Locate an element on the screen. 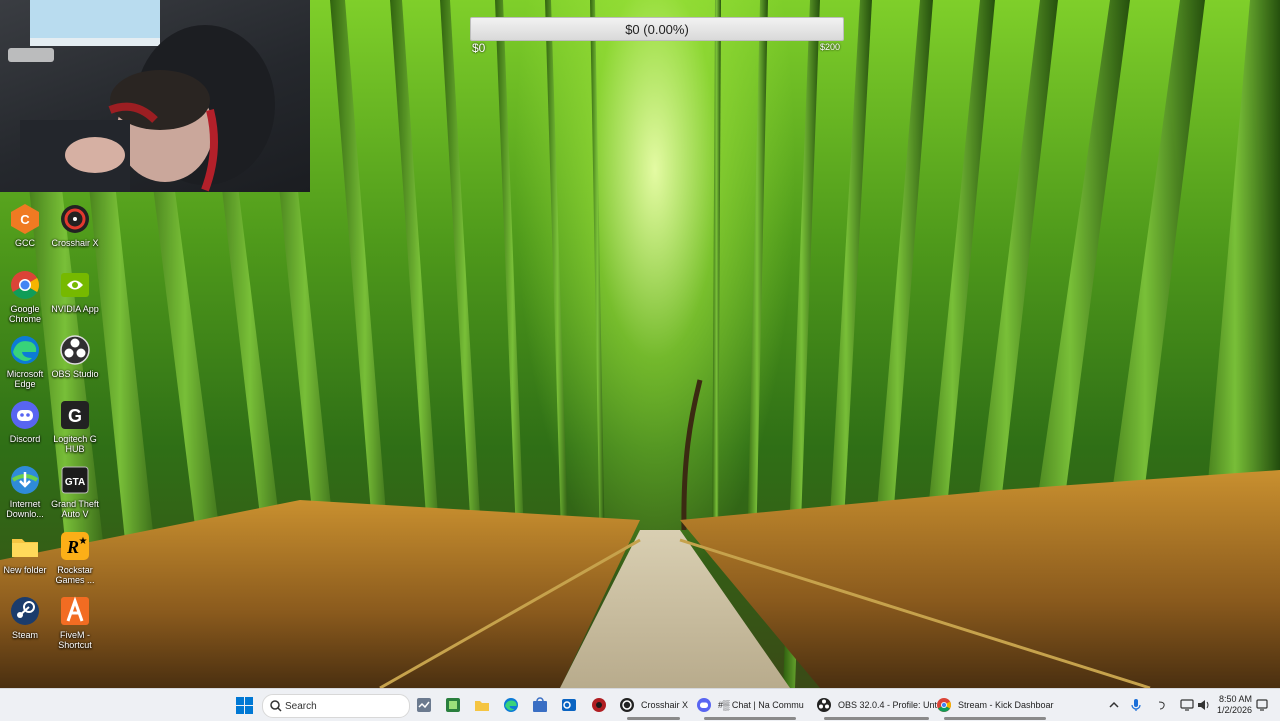 Image resolution: width=1280 pixels, height=721 pixels. record-icon is located at coordinates (599, 705).